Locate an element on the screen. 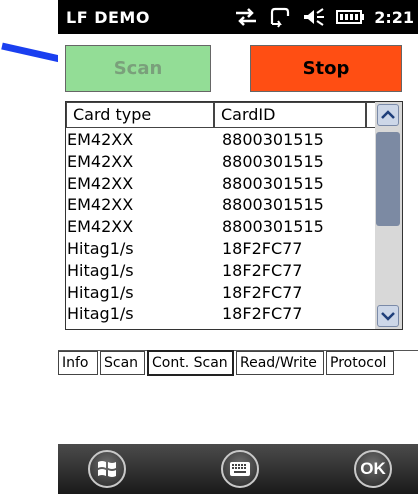 This screenshot has height=494, width=418. sync-icon is located at coordinates (280, 17).